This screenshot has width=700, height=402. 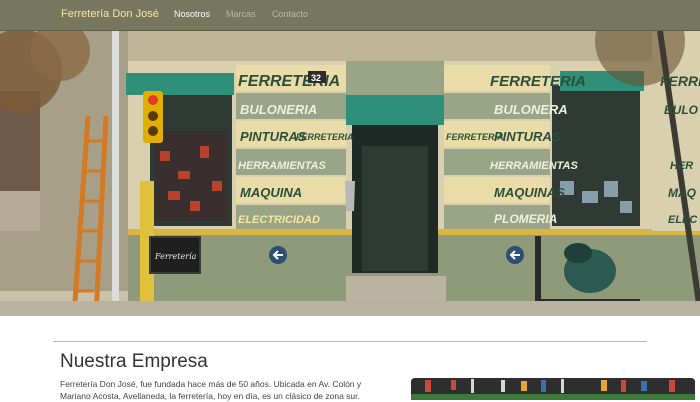 What do you see at coordinates (134, 361) in the screenshot?
I see `section-title: Nuestra Empresa` at bounding box center [134, 361].